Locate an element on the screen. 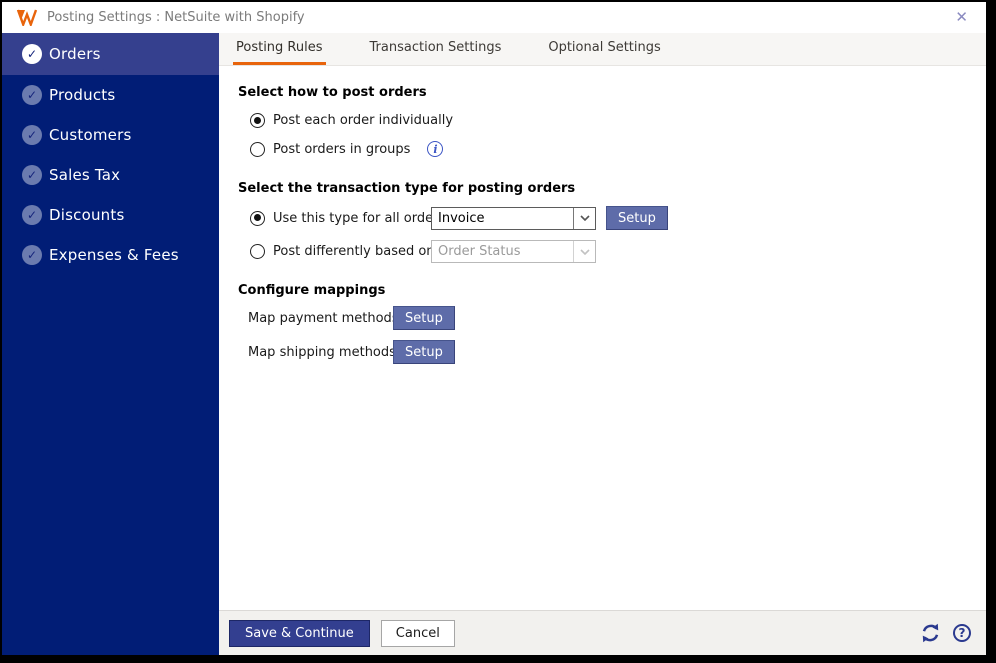  sidebar-item-expenses-fees: ✓ Expenses & Fees is located at coordinates (110, 255).